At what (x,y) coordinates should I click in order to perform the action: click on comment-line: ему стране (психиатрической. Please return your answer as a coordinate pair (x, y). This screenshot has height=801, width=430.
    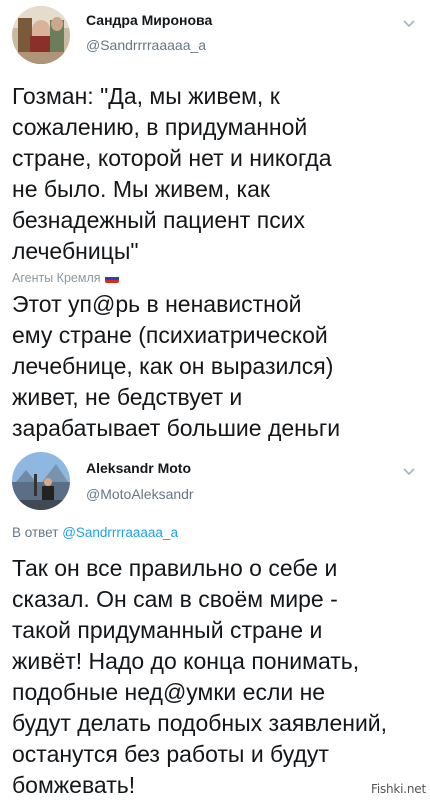
    Looking at the image, I should click on (170, 335).